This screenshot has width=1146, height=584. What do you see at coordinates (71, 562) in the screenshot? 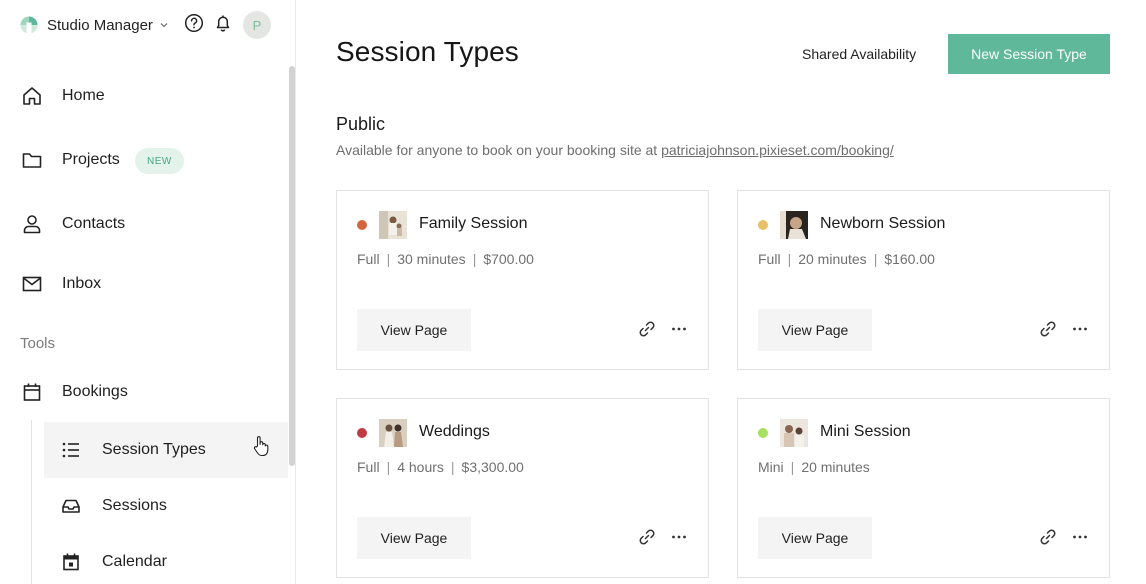
I see `calendar-day-icon` at bounding box center [71, 562].